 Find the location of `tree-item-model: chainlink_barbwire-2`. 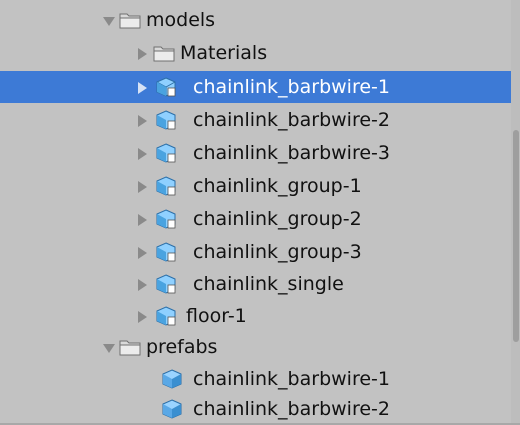

tree-item-model: chainlink_barbwire-2 is located at coordinates (255, 120).